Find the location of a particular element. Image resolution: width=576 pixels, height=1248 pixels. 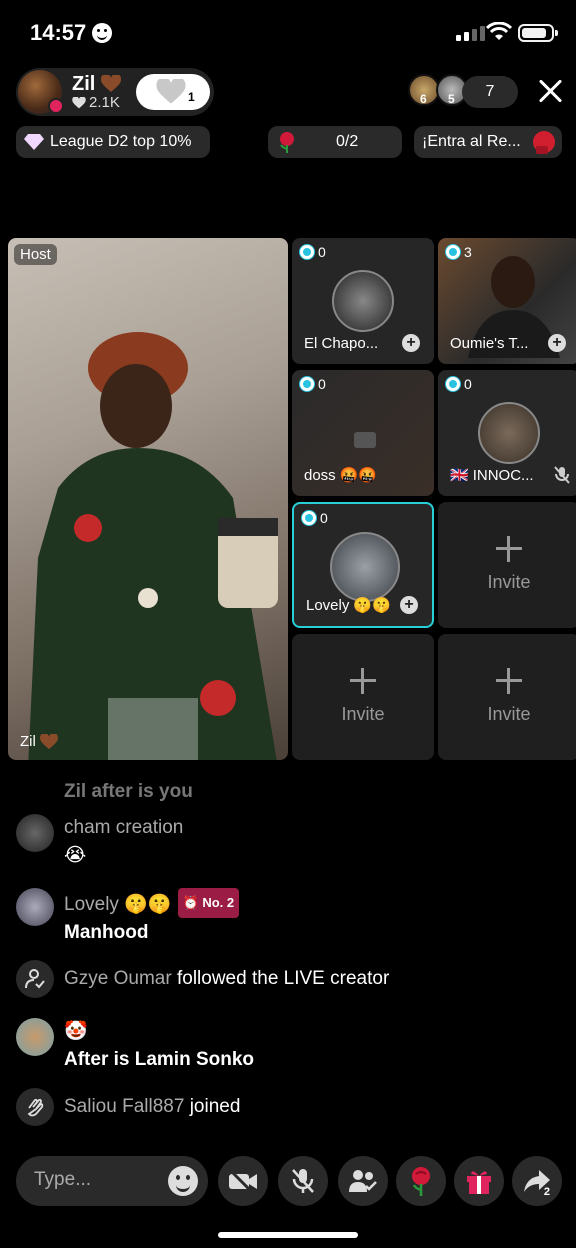

guest-name: Lovely is located at coordinates (328, 605).